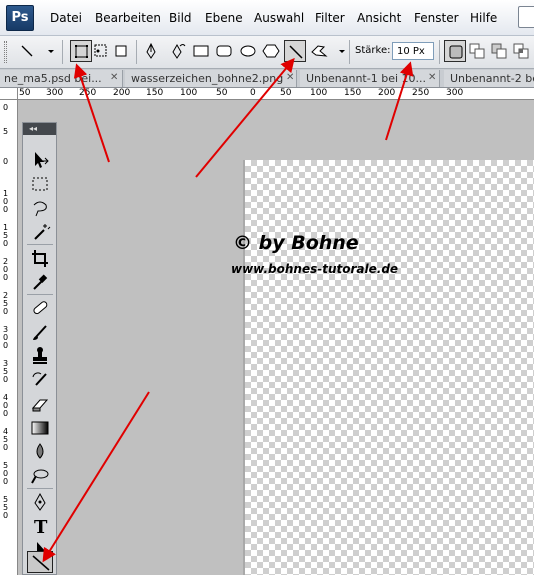  I want to click on tab-label: Unbenannt-2 bei, so click(492, 78).